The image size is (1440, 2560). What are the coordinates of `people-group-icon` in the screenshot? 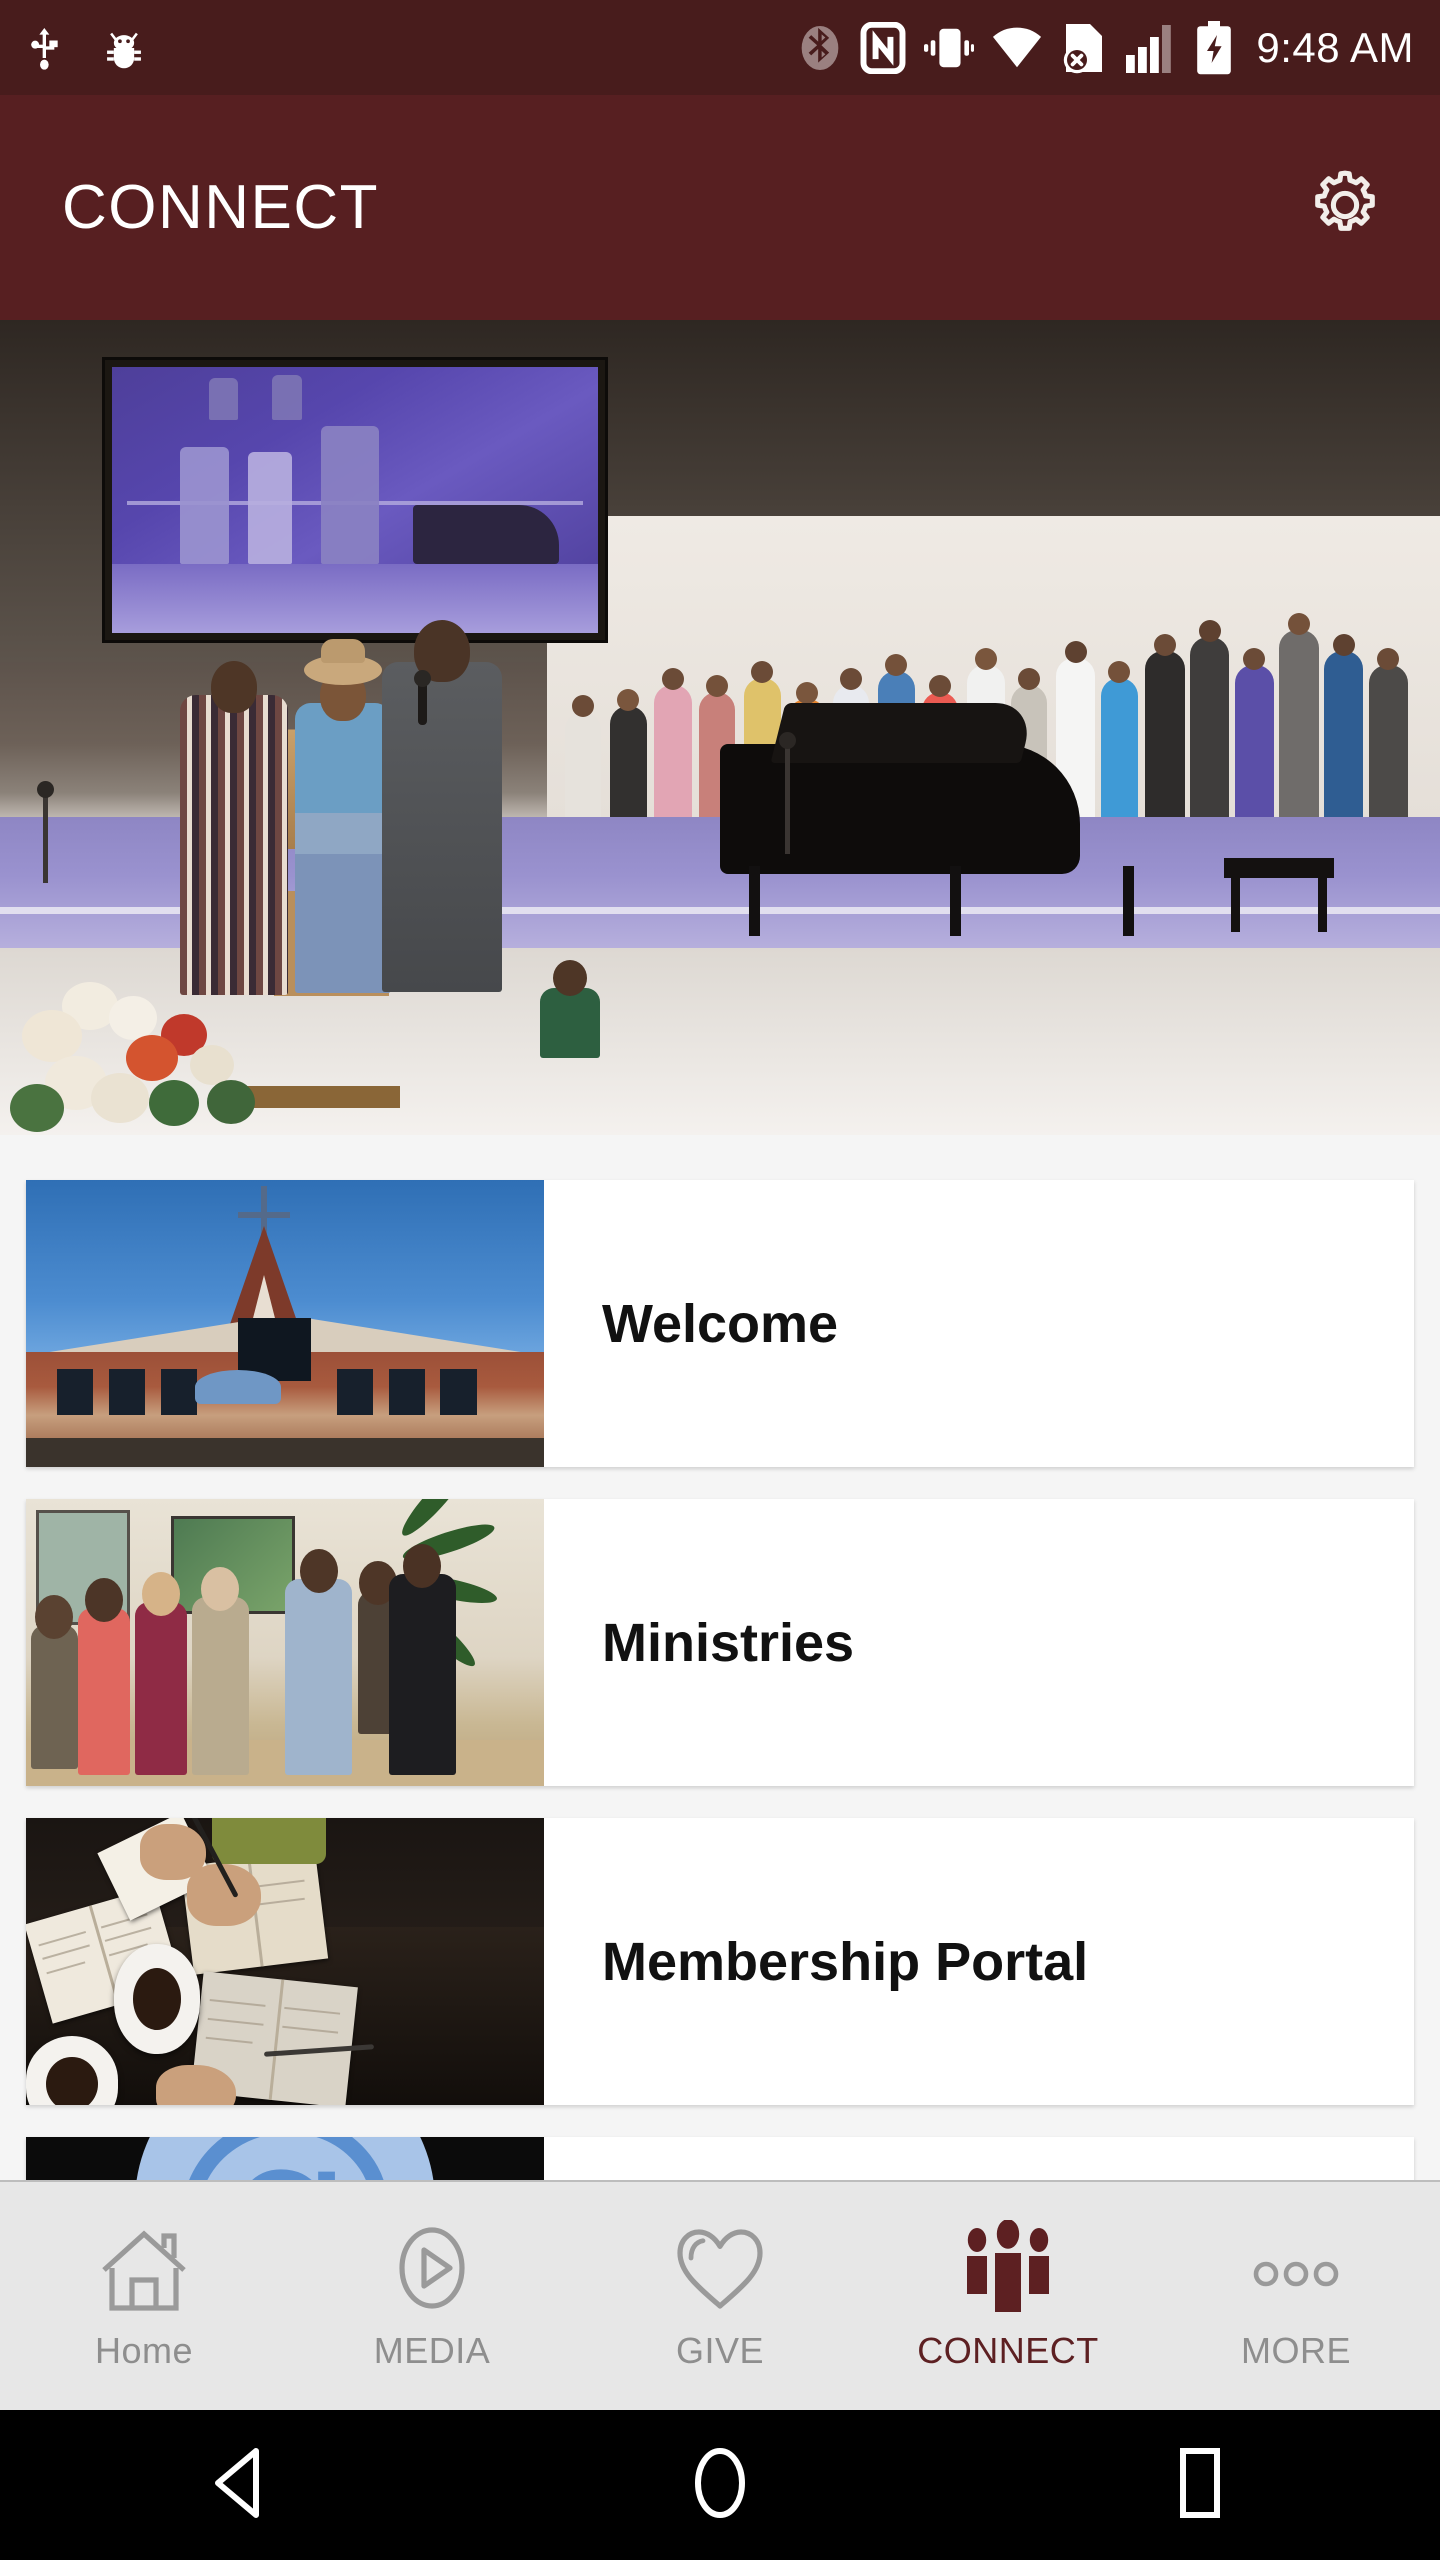 It's located at (1008, 2266).